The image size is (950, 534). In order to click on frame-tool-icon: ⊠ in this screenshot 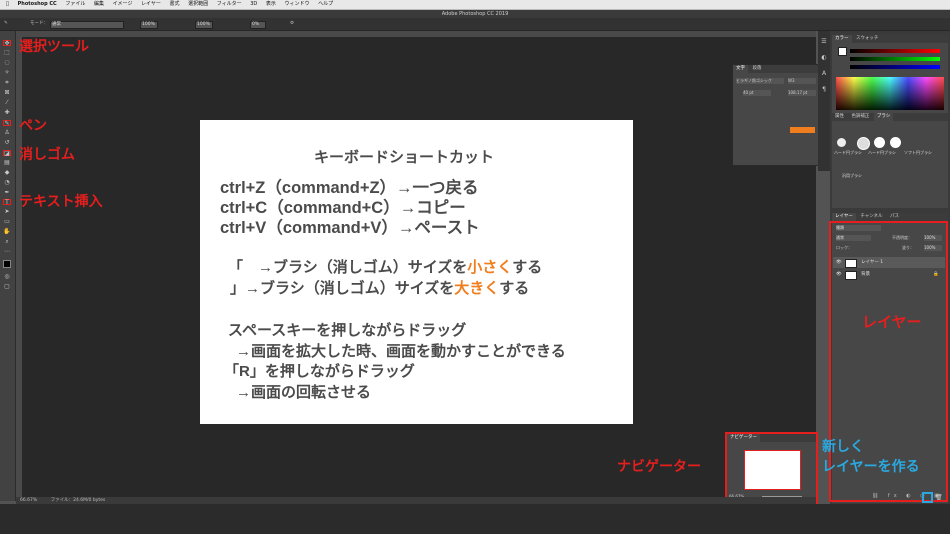, I will do `click(7, 93)`.